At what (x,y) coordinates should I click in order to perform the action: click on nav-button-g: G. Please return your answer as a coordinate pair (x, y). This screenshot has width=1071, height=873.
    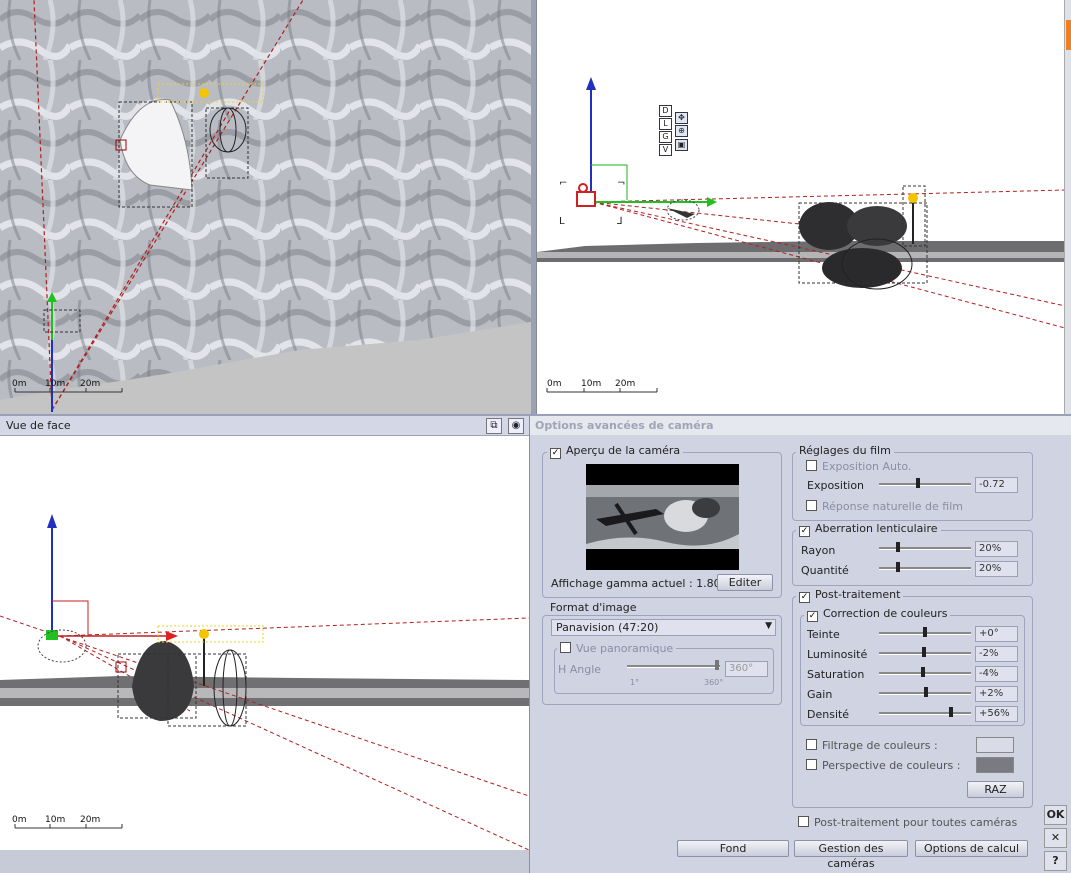
    Looking at the image, I should click on (665, 137).